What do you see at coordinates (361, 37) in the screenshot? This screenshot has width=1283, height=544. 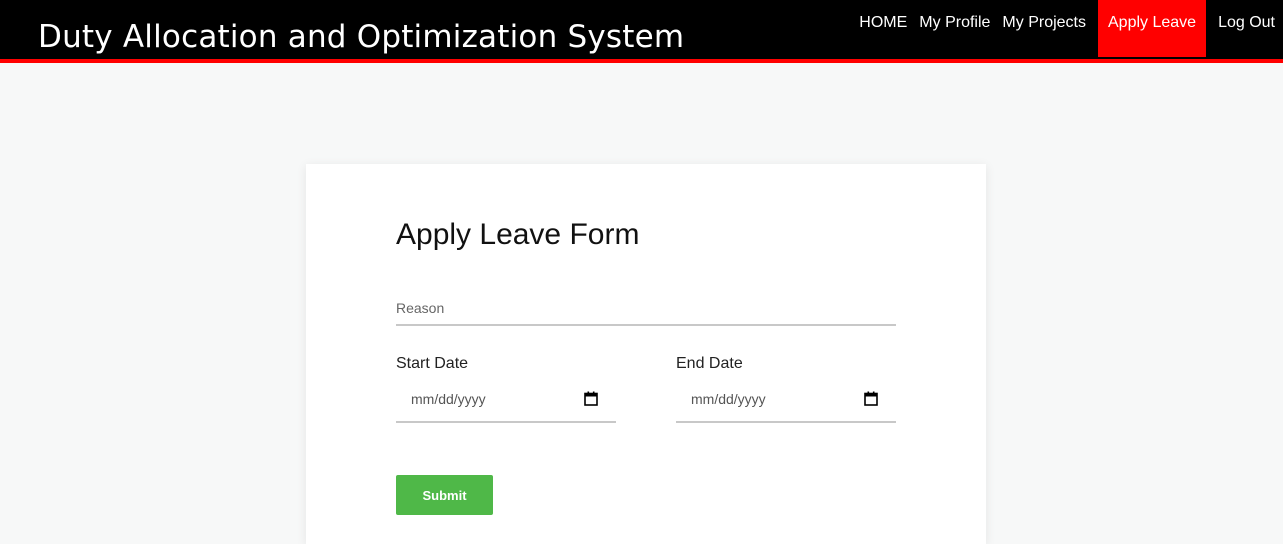 I see `app-title: Duty Allocation and Optimization System` at bounding box center [361, 37].